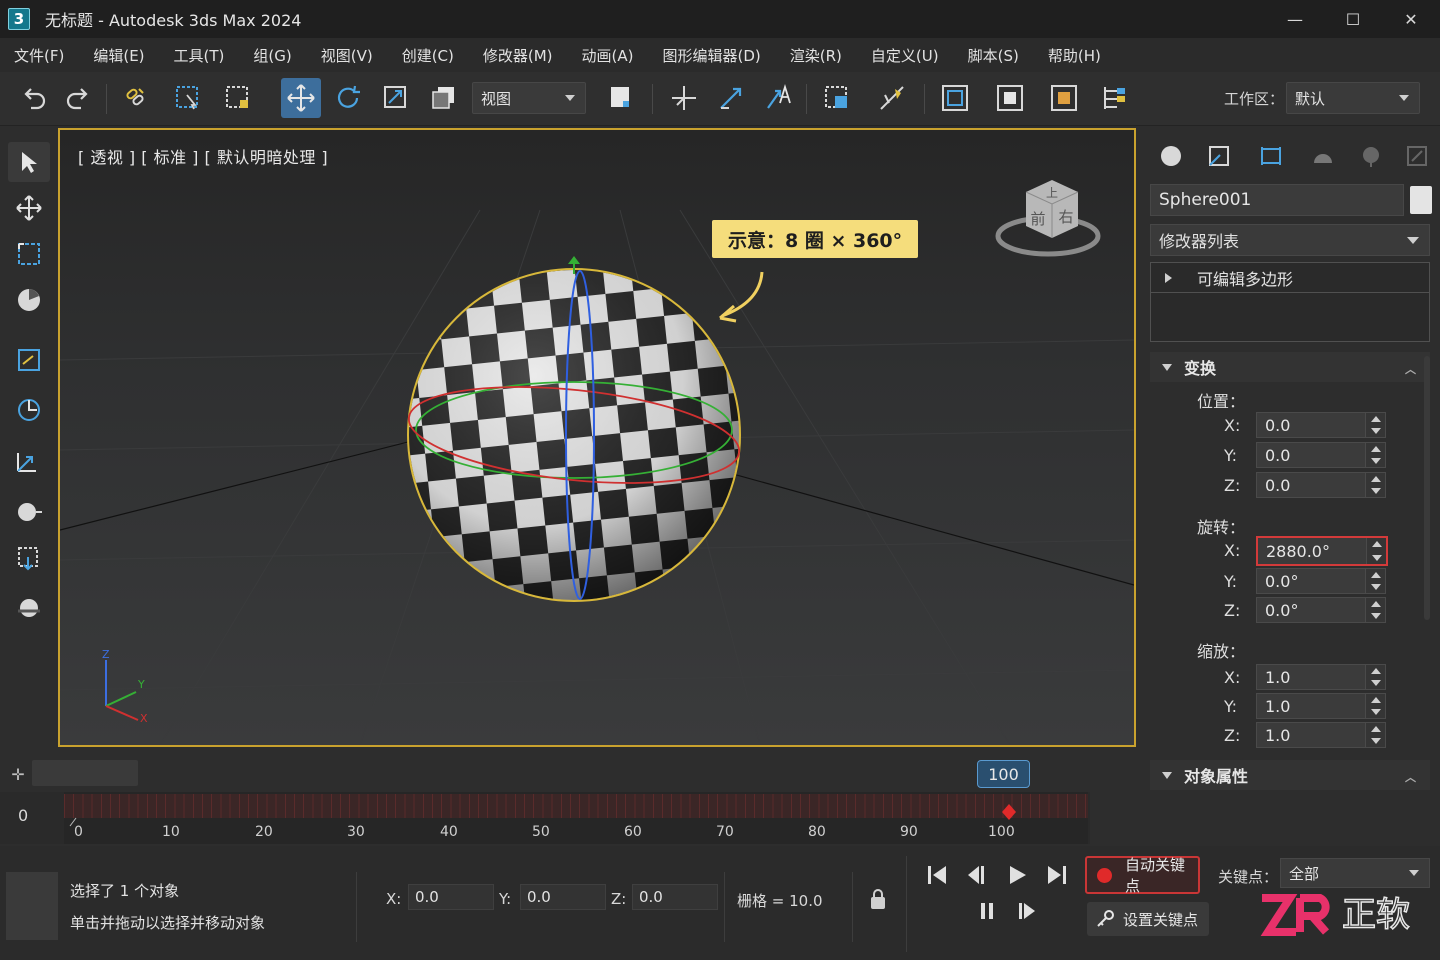  I want to click on maximize-button: ☐, so click(1353, 19).